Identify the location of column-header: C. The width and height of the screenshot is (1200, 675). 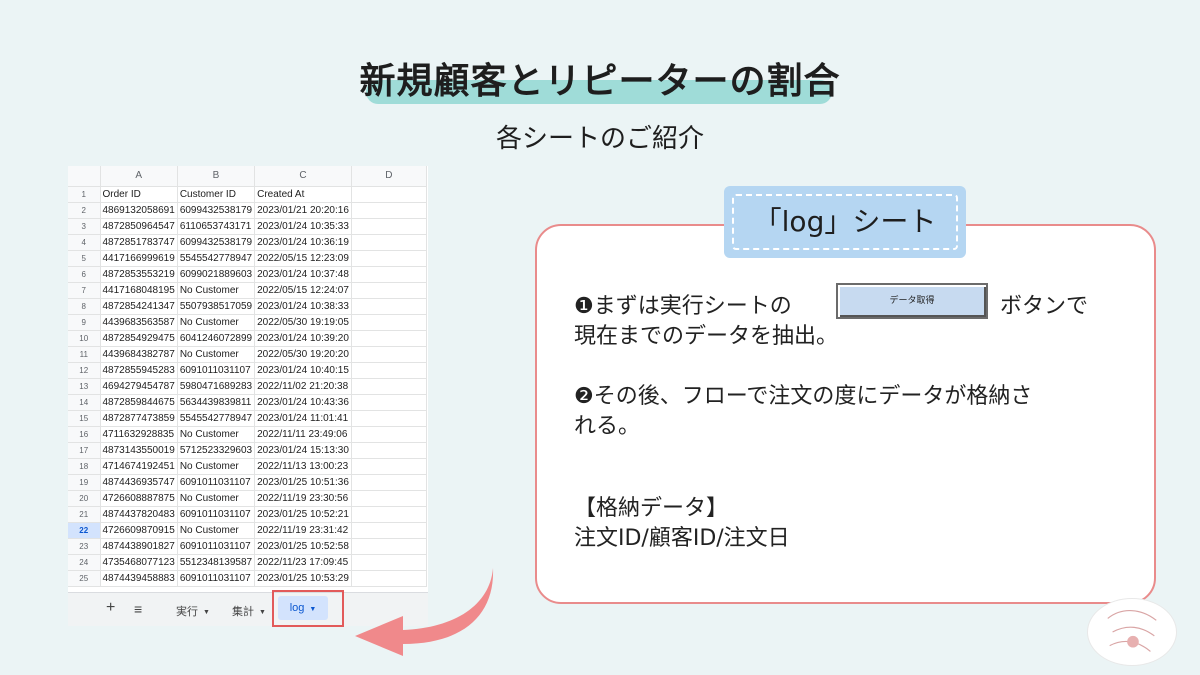
(303, 176).